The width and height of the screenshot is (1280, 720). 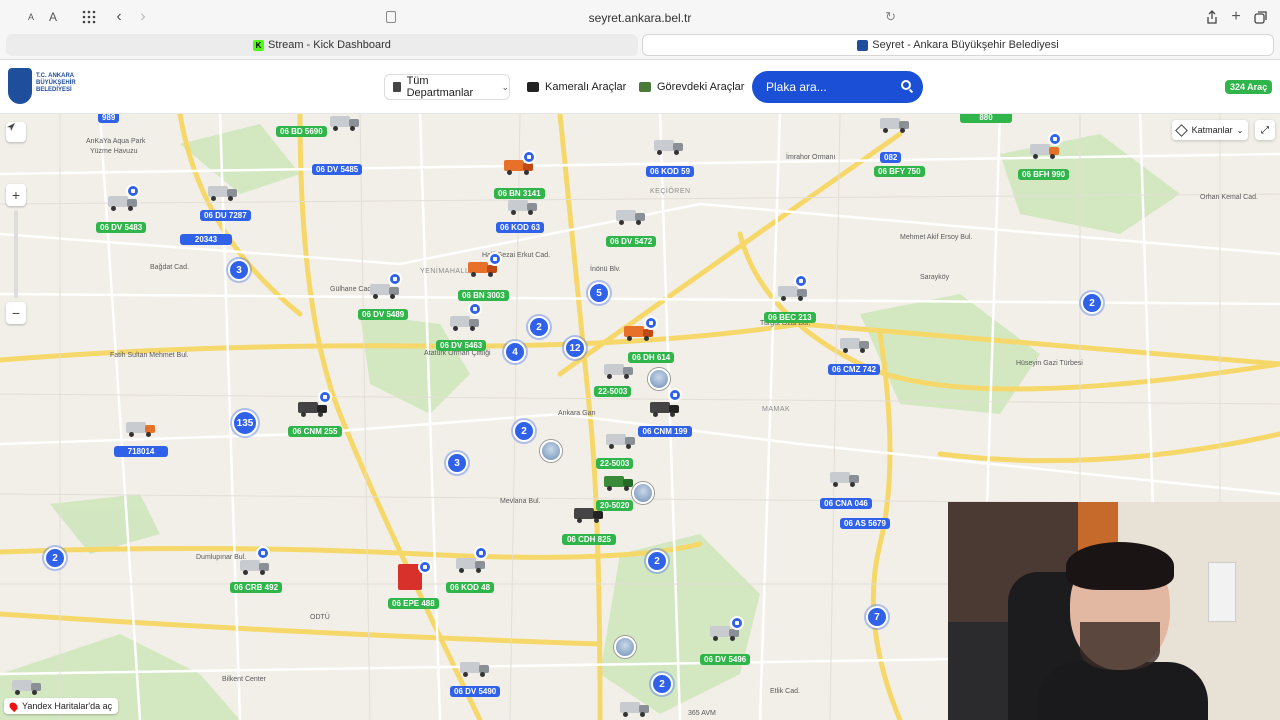 What do you see at coordinates (631, 241) in the screenshot?
I see `vehicle-label: 06 DV 5472` at bounding box center [631, 241].